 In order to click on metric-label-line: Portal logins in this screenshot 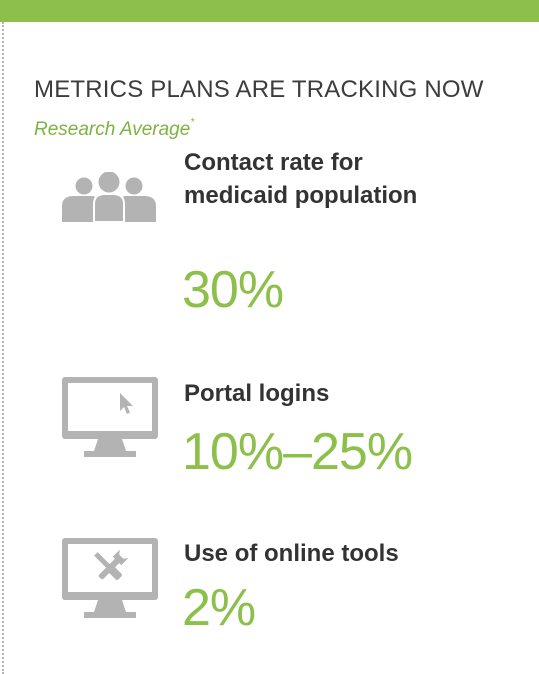, I will do `click(257, 393)`.